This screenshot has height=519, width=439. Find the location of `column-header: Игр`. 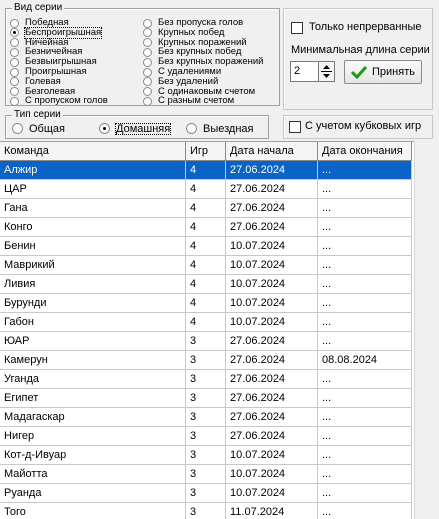

column-header: Игр is located at coordinates (206, 151).